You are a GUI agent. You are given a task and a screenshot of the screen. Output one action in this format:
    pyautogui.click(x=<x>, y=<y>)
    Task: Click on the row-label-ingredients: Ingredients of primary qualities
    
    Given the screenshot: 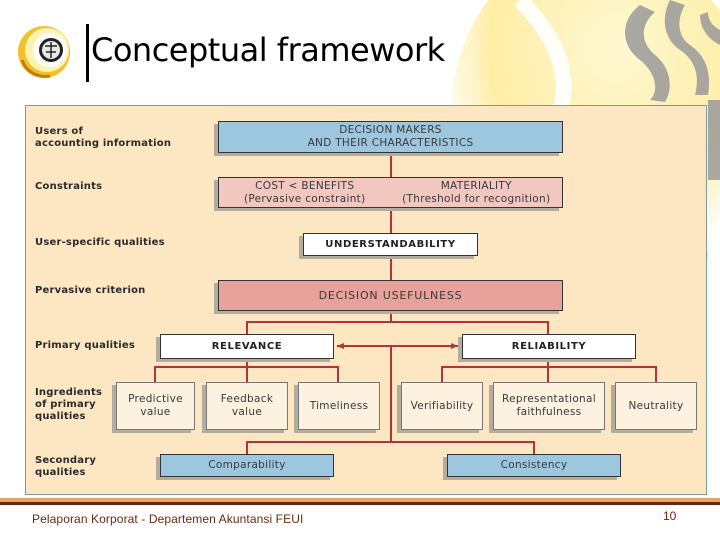 What is the action you would take?
    pyautogui.click(x=69, y=404)
    